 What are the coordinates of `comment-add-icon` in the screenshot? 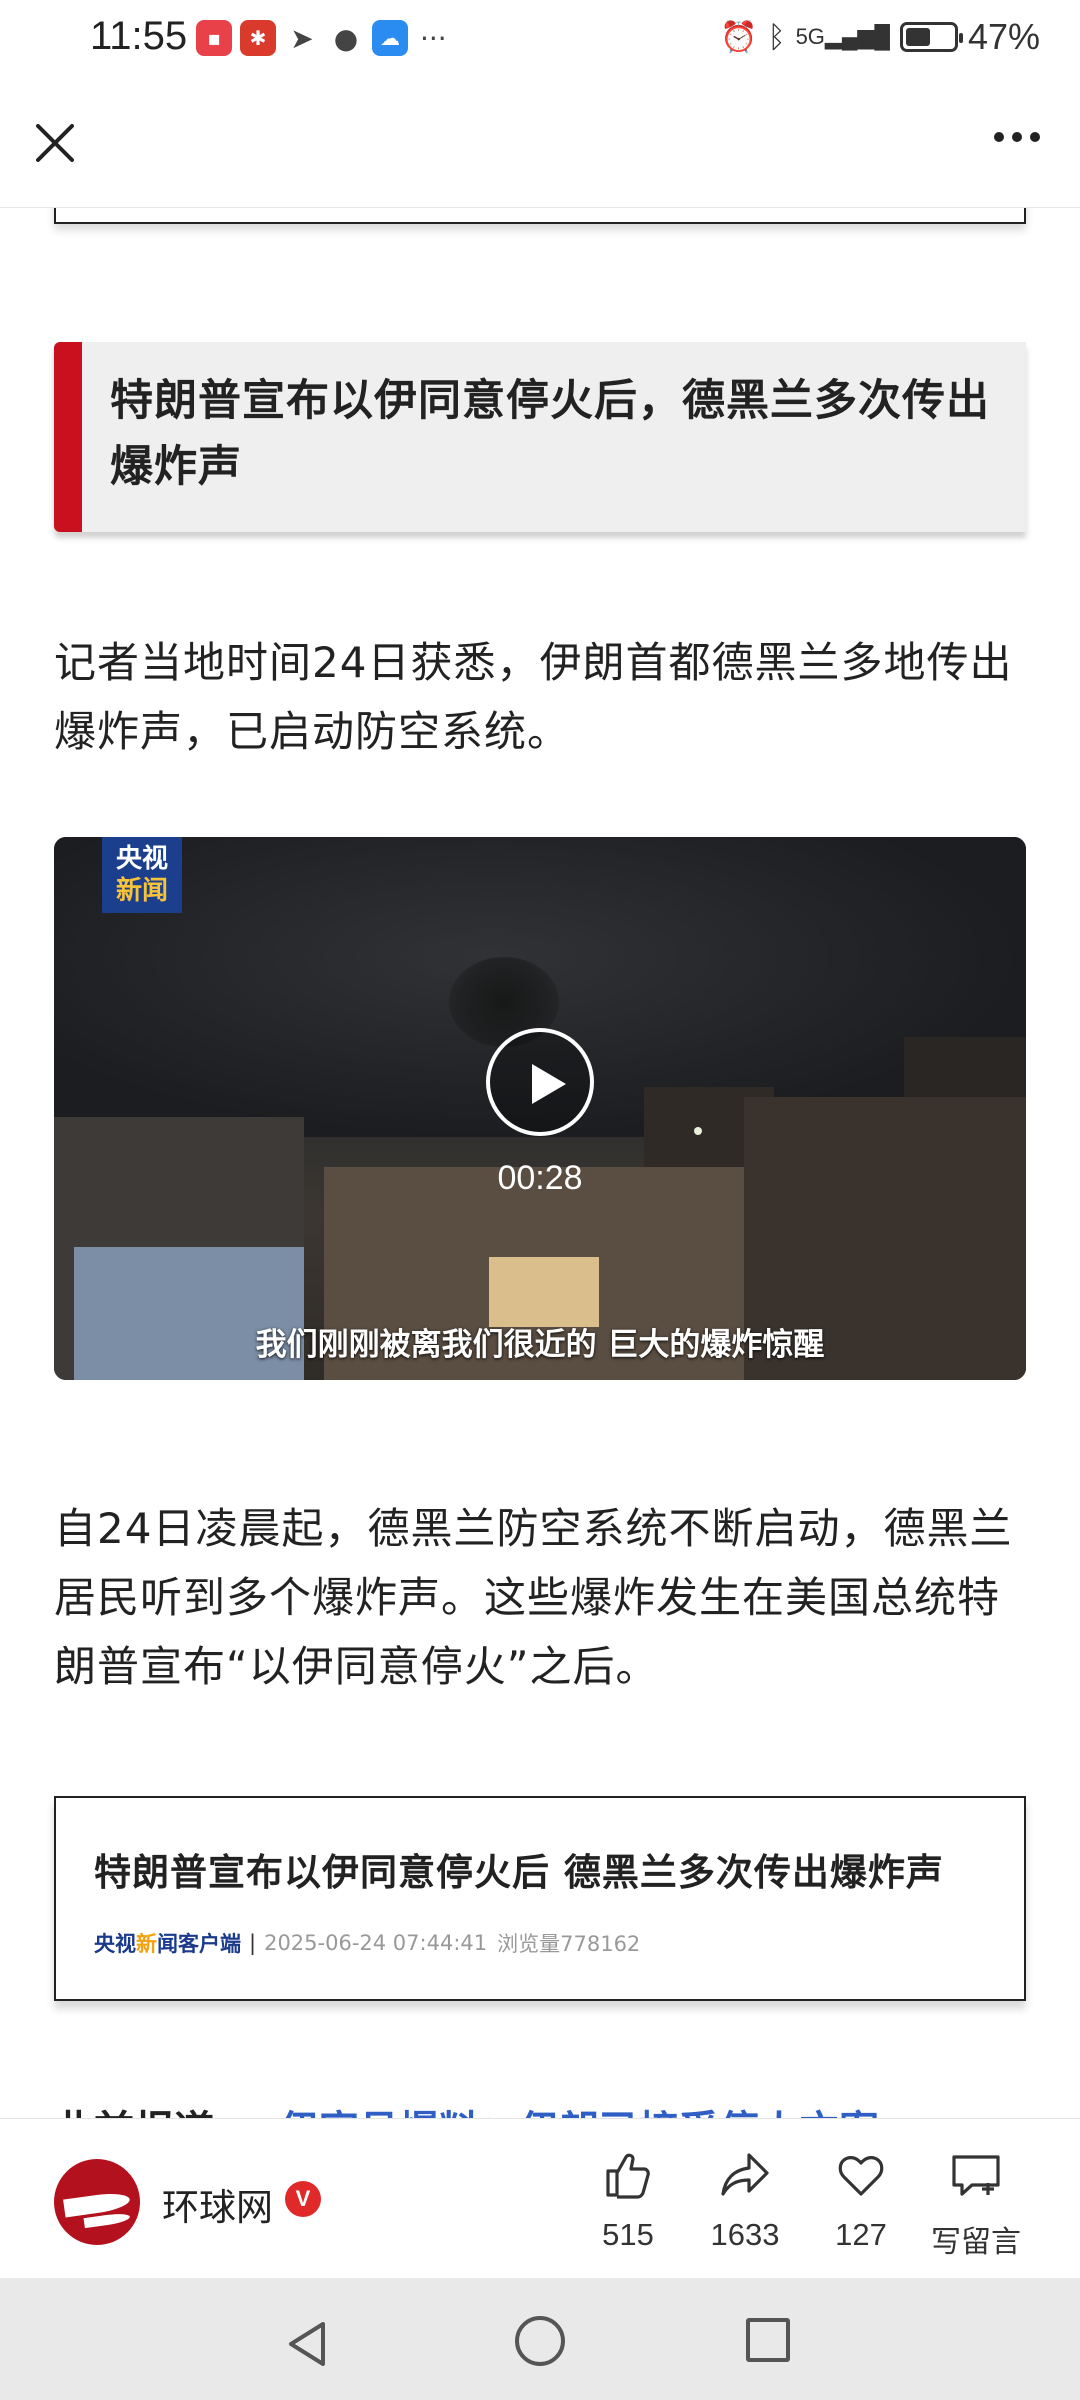 It's located at (976, 2175).